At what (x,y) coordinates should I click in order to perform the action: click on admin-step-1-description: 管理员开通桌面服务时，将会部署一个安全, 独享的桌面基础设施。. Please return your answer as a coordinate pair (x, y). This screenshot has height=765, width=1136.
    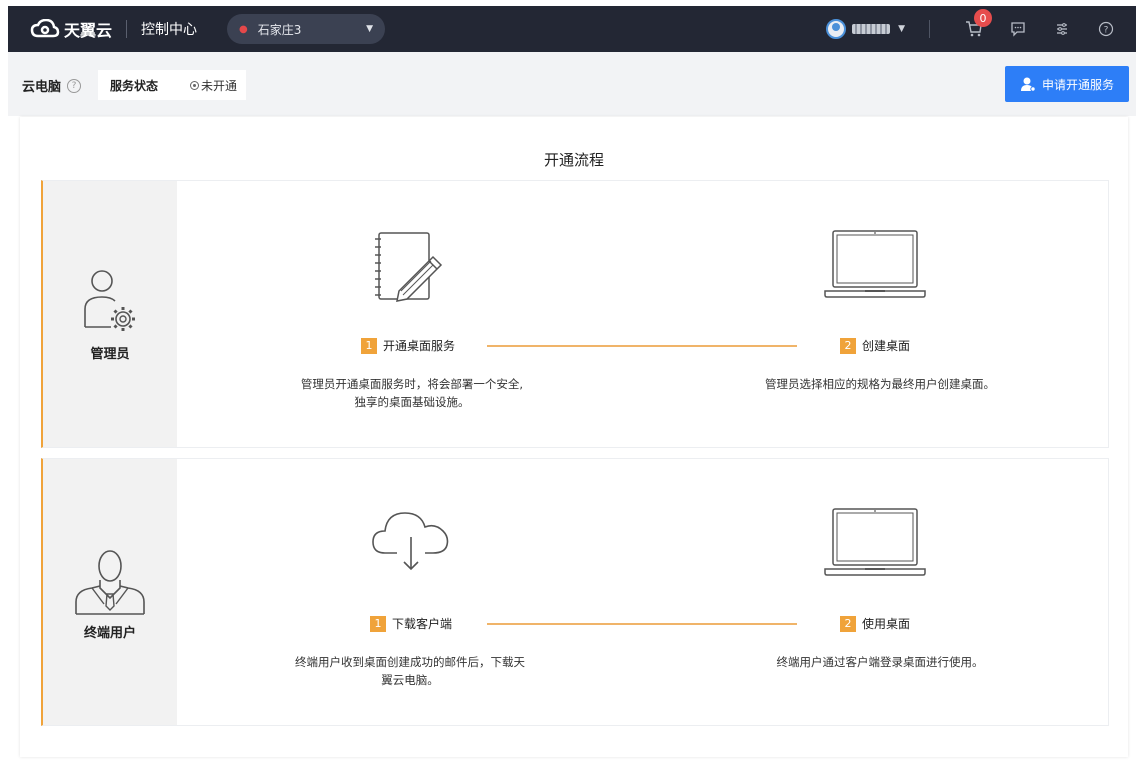
    Looking at the image, I should click on (412, 393).